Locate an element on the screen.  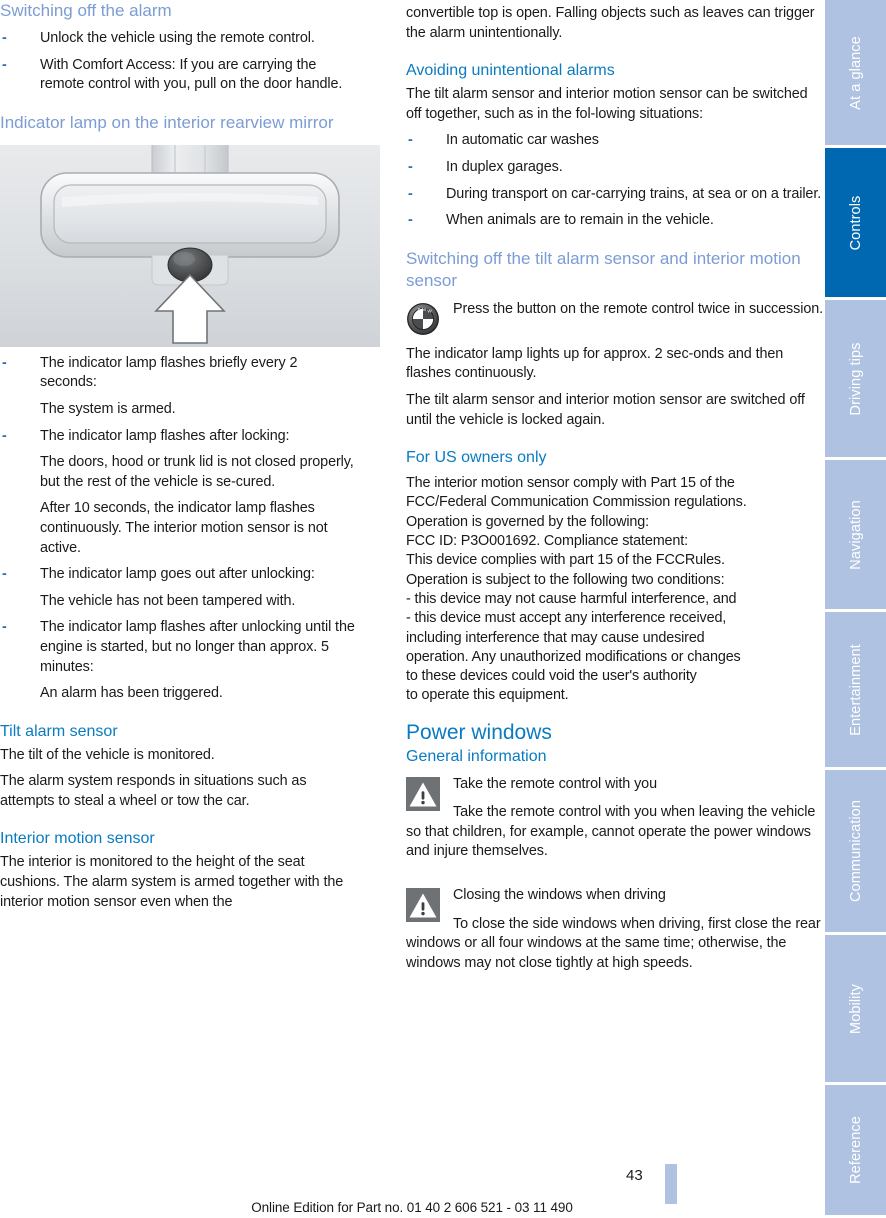
sidebar-tab-label: Reference is located at coordinates (855, 1150).